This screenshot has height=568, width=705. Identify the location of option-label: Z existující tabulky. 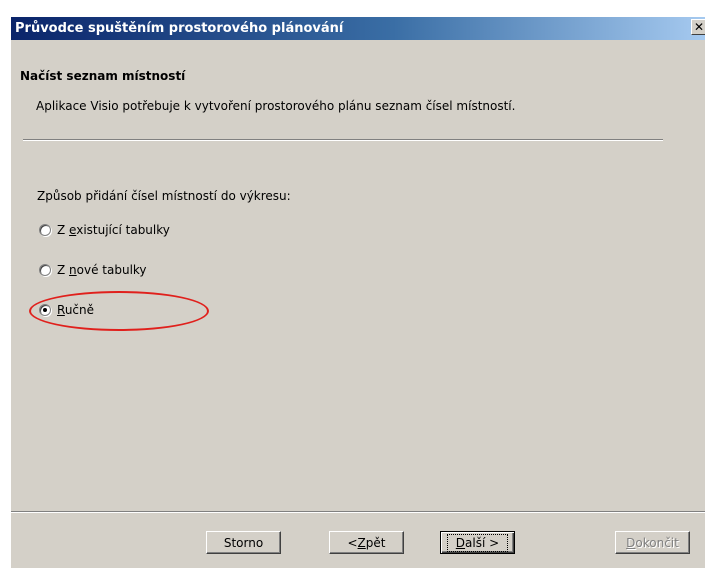
(113, 230).